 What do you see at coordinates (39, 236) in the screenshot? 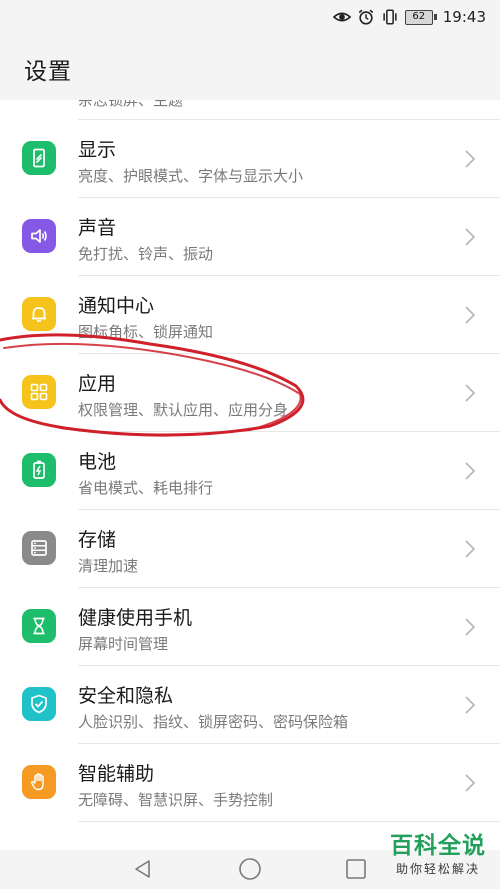
I see `speaker-icon` at bounding box center [39, 236].